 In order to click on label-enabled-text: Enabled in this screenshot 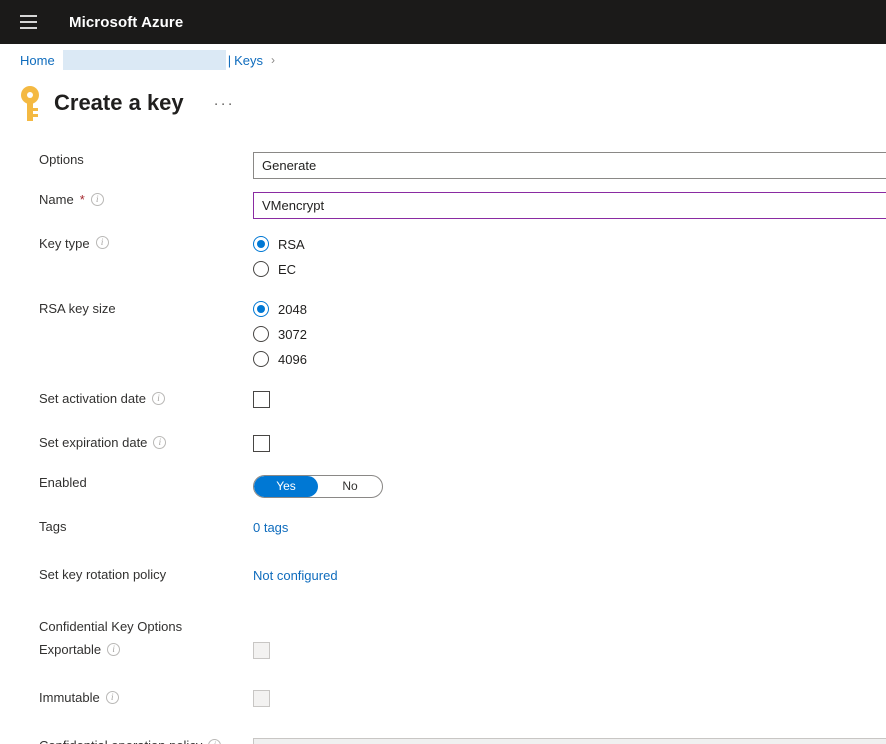, I will do `click(63, 482)`.